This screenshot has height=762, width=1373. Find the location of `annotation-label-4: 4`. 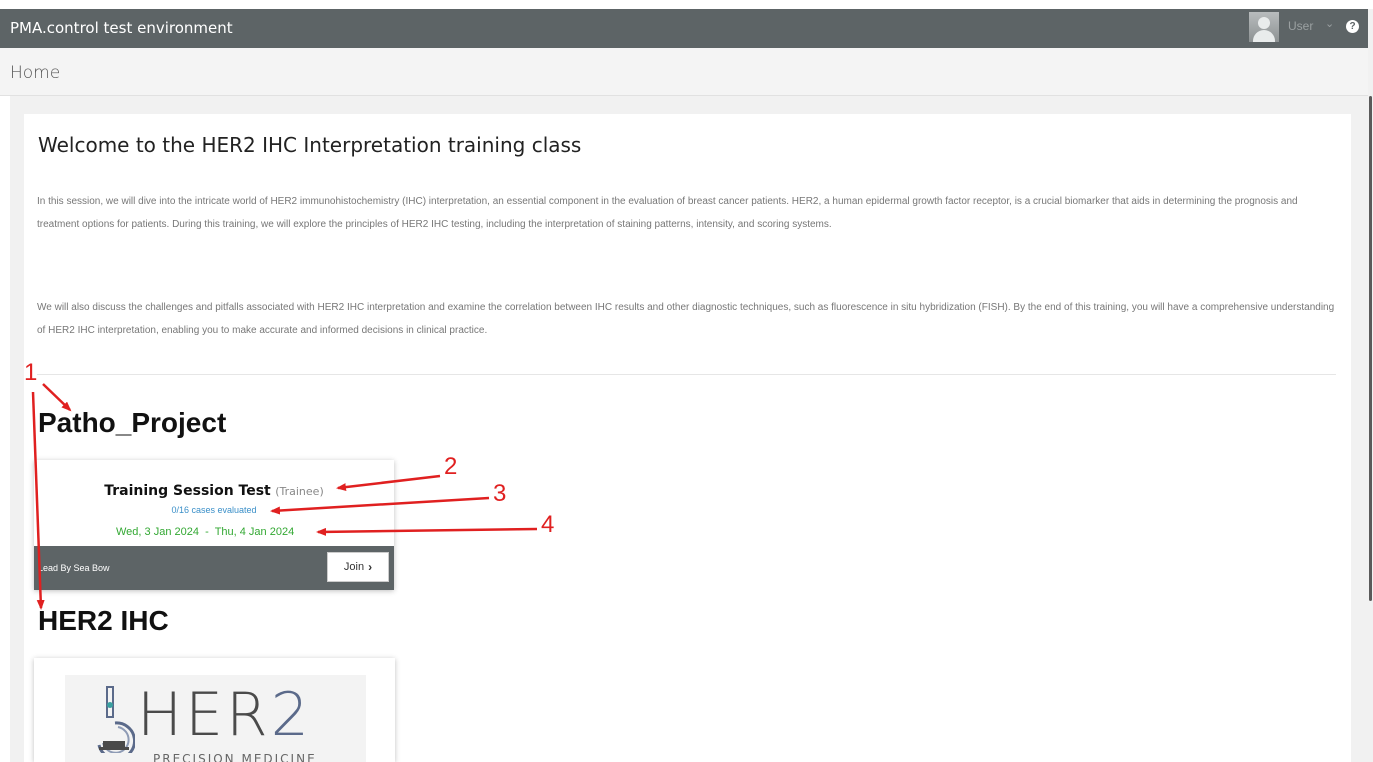

annotation-label-4: 4 is located at coordinates (548, 524).